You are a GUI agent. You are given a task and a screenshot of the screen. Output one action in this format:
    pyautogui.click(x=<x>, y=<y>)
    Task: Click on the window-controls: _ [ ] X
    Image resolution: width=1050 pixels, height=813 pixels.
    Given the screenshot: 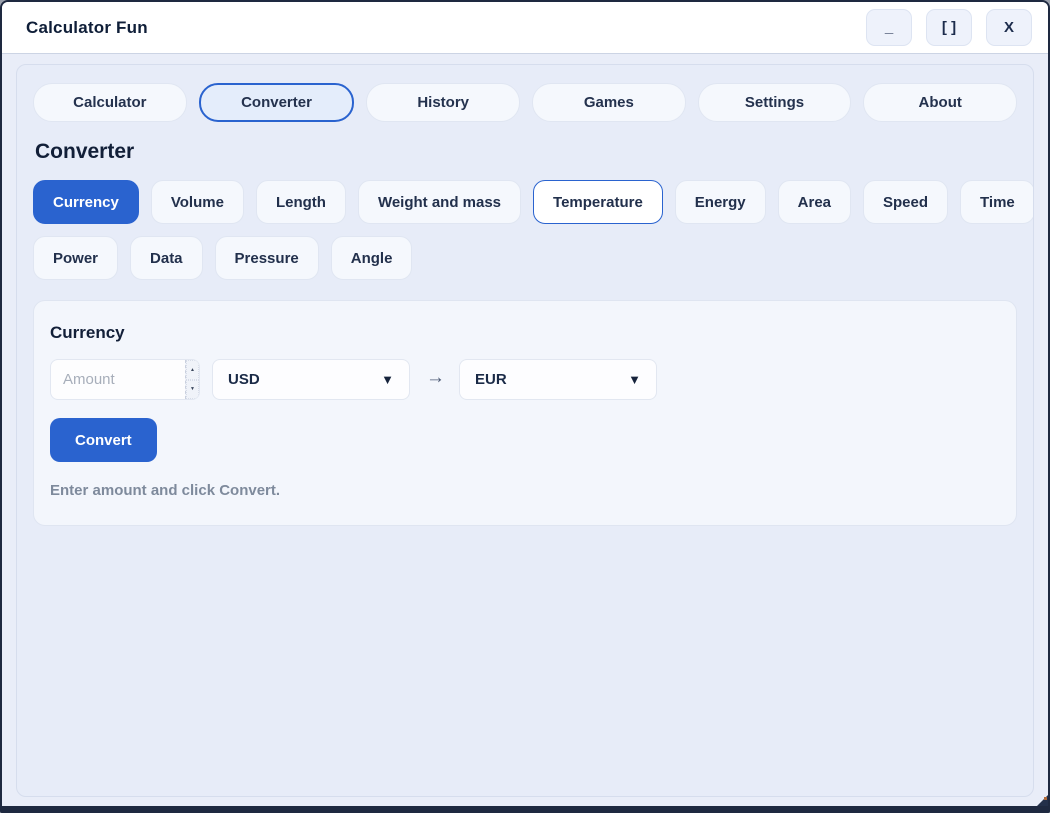 What is the action you would take?
    pyautogui.click(x=949, y=27)
    